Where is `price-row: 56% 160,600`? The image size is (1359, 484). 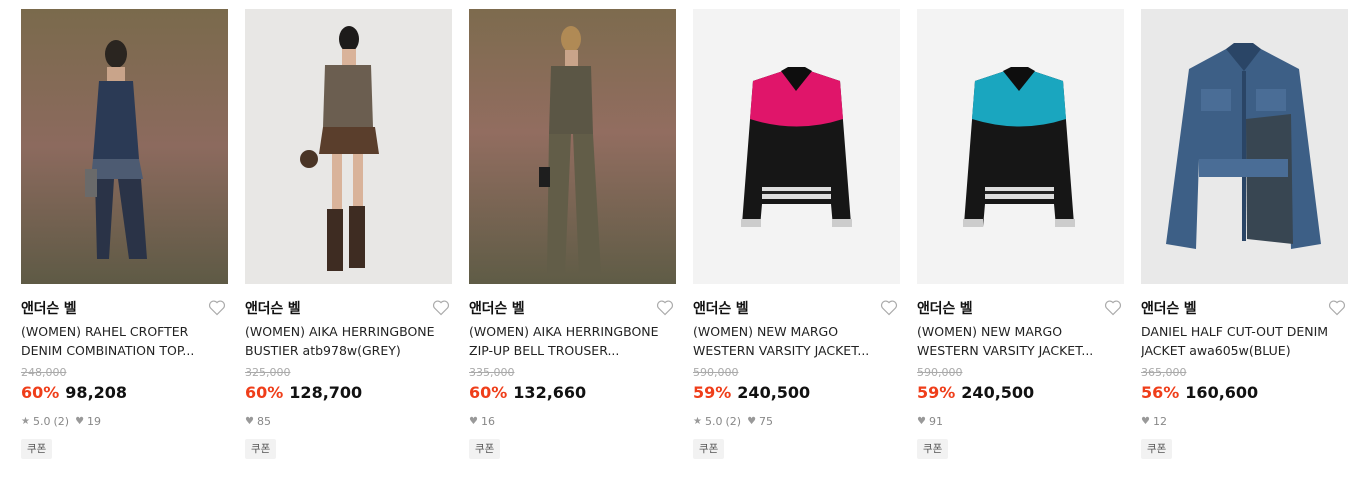
price-row: 56% 160,600 is located at coordinates (1199, 392).